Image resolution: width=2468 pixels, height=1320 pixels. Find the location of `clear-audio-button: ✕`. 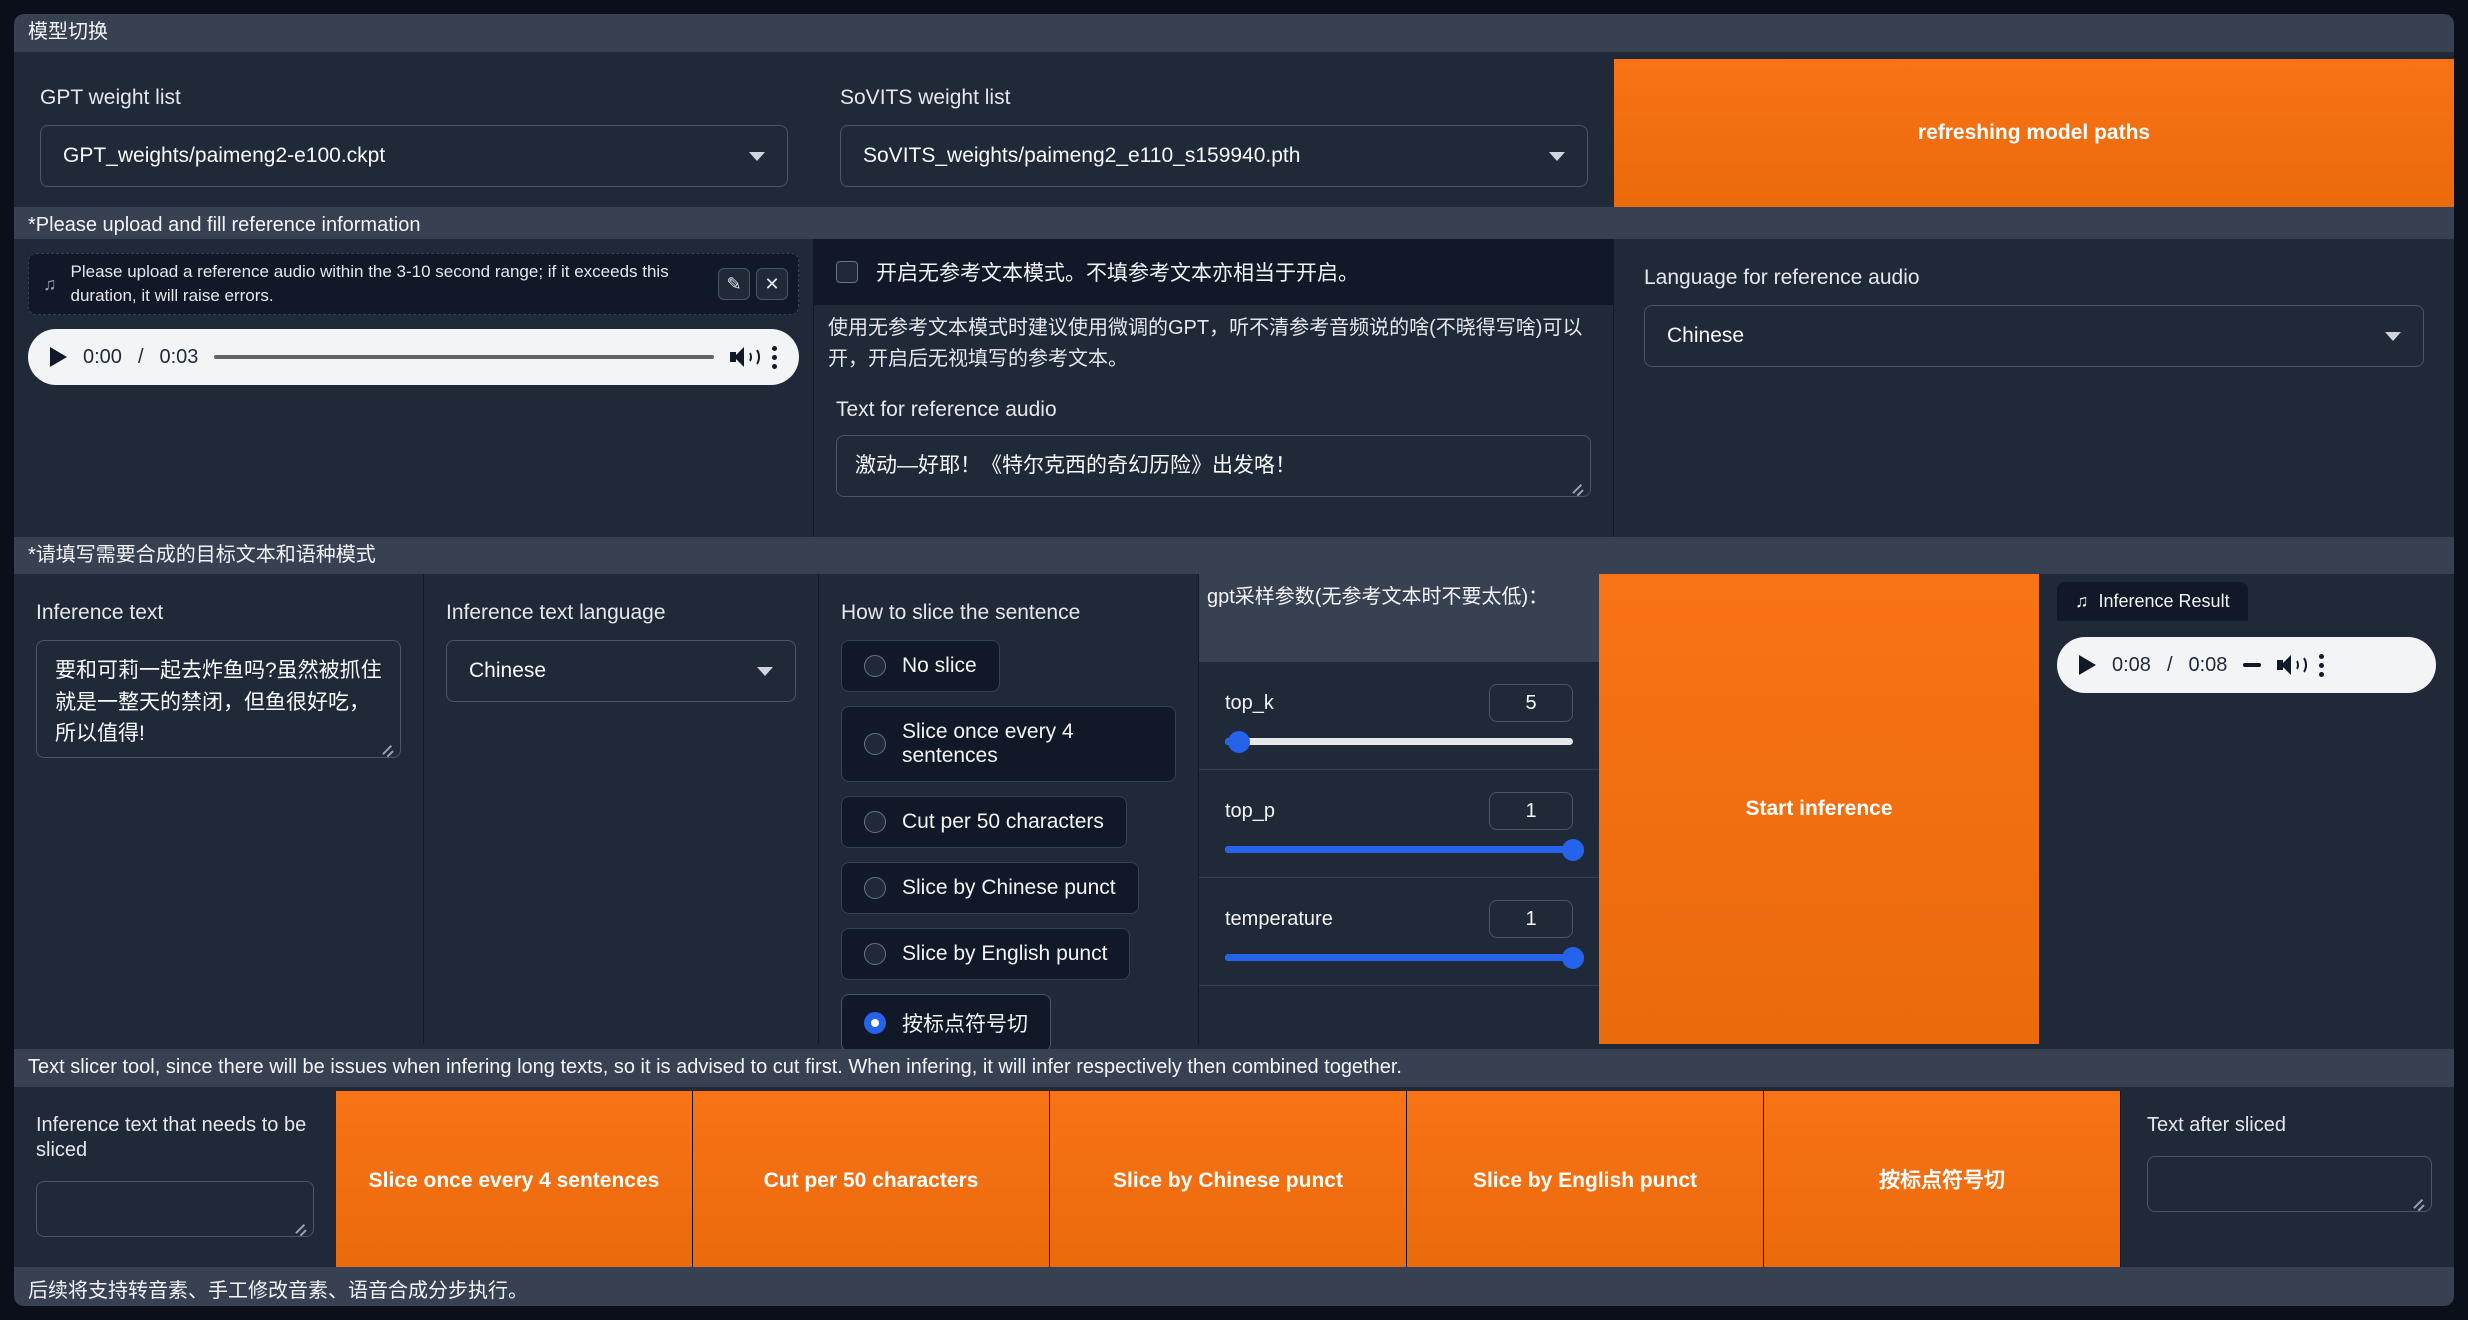

clear-audio-button: ✕ is located at coordinates (772, 284).